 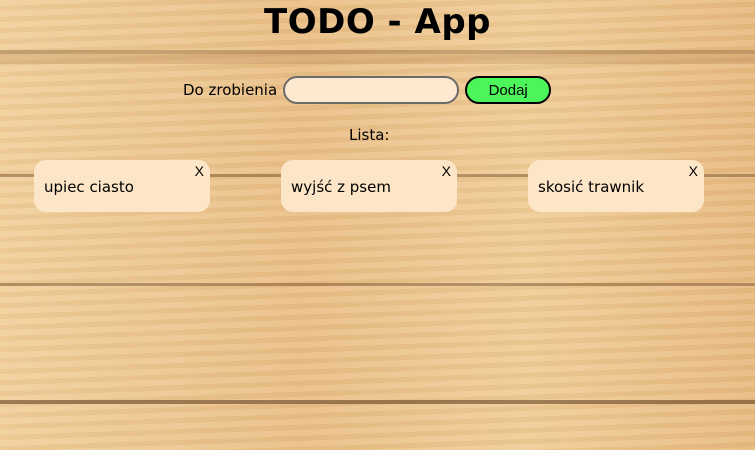 I want to click on page-title: TODO - App, so click(x=377, y=22).